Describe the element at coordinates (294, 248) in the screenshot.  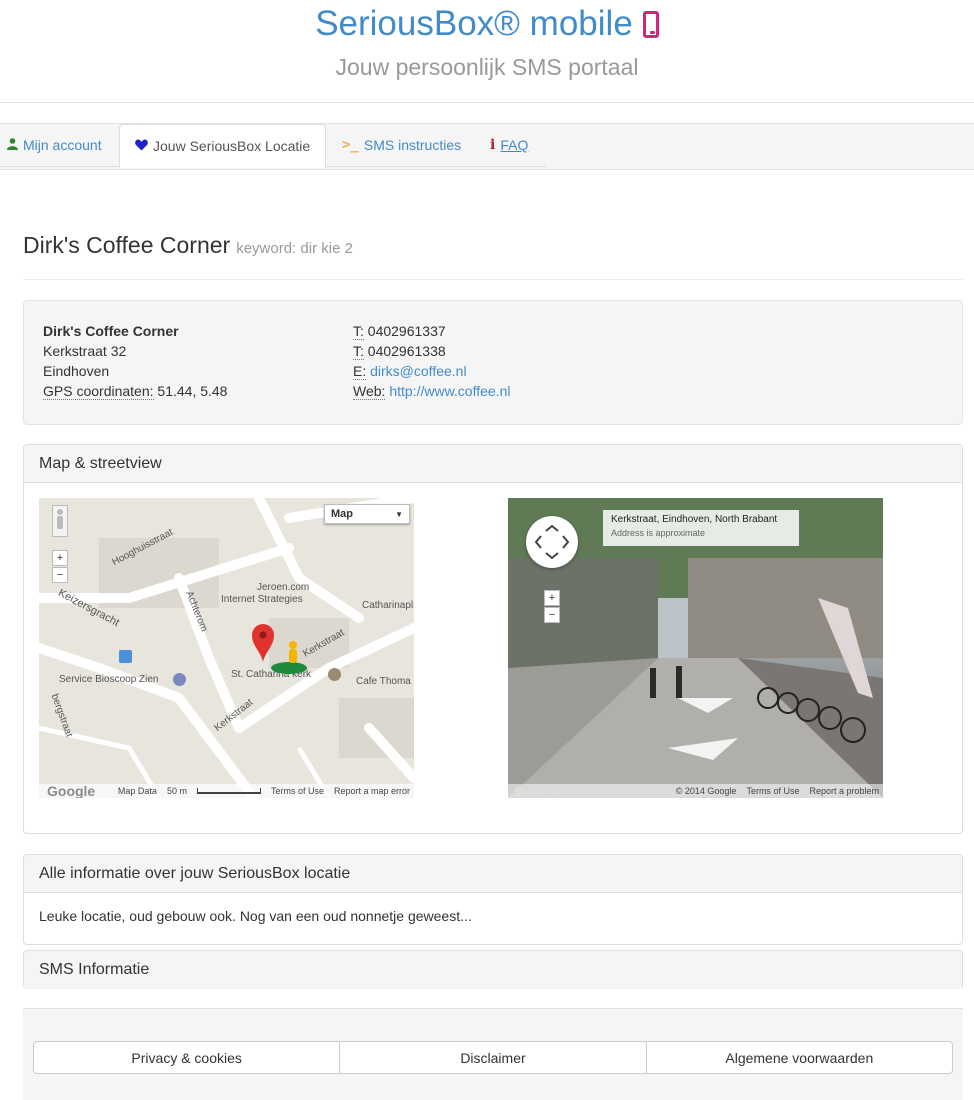
I see `keyword-label: keyword: dir kie 2` at that location.